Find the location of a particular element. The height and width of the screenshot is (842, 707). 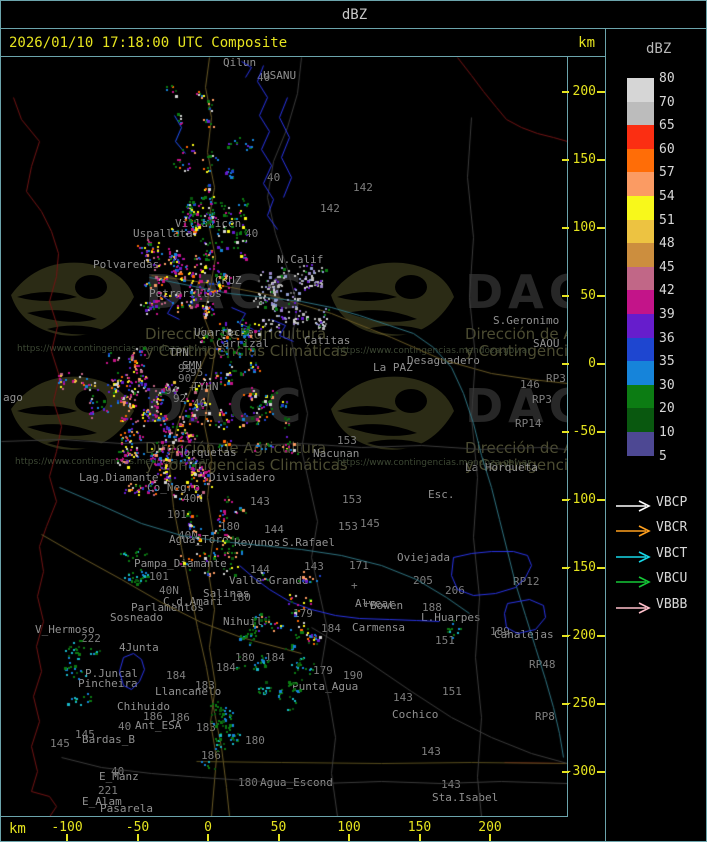

x-tick-label: 150 is located at coordinates (419, 827).